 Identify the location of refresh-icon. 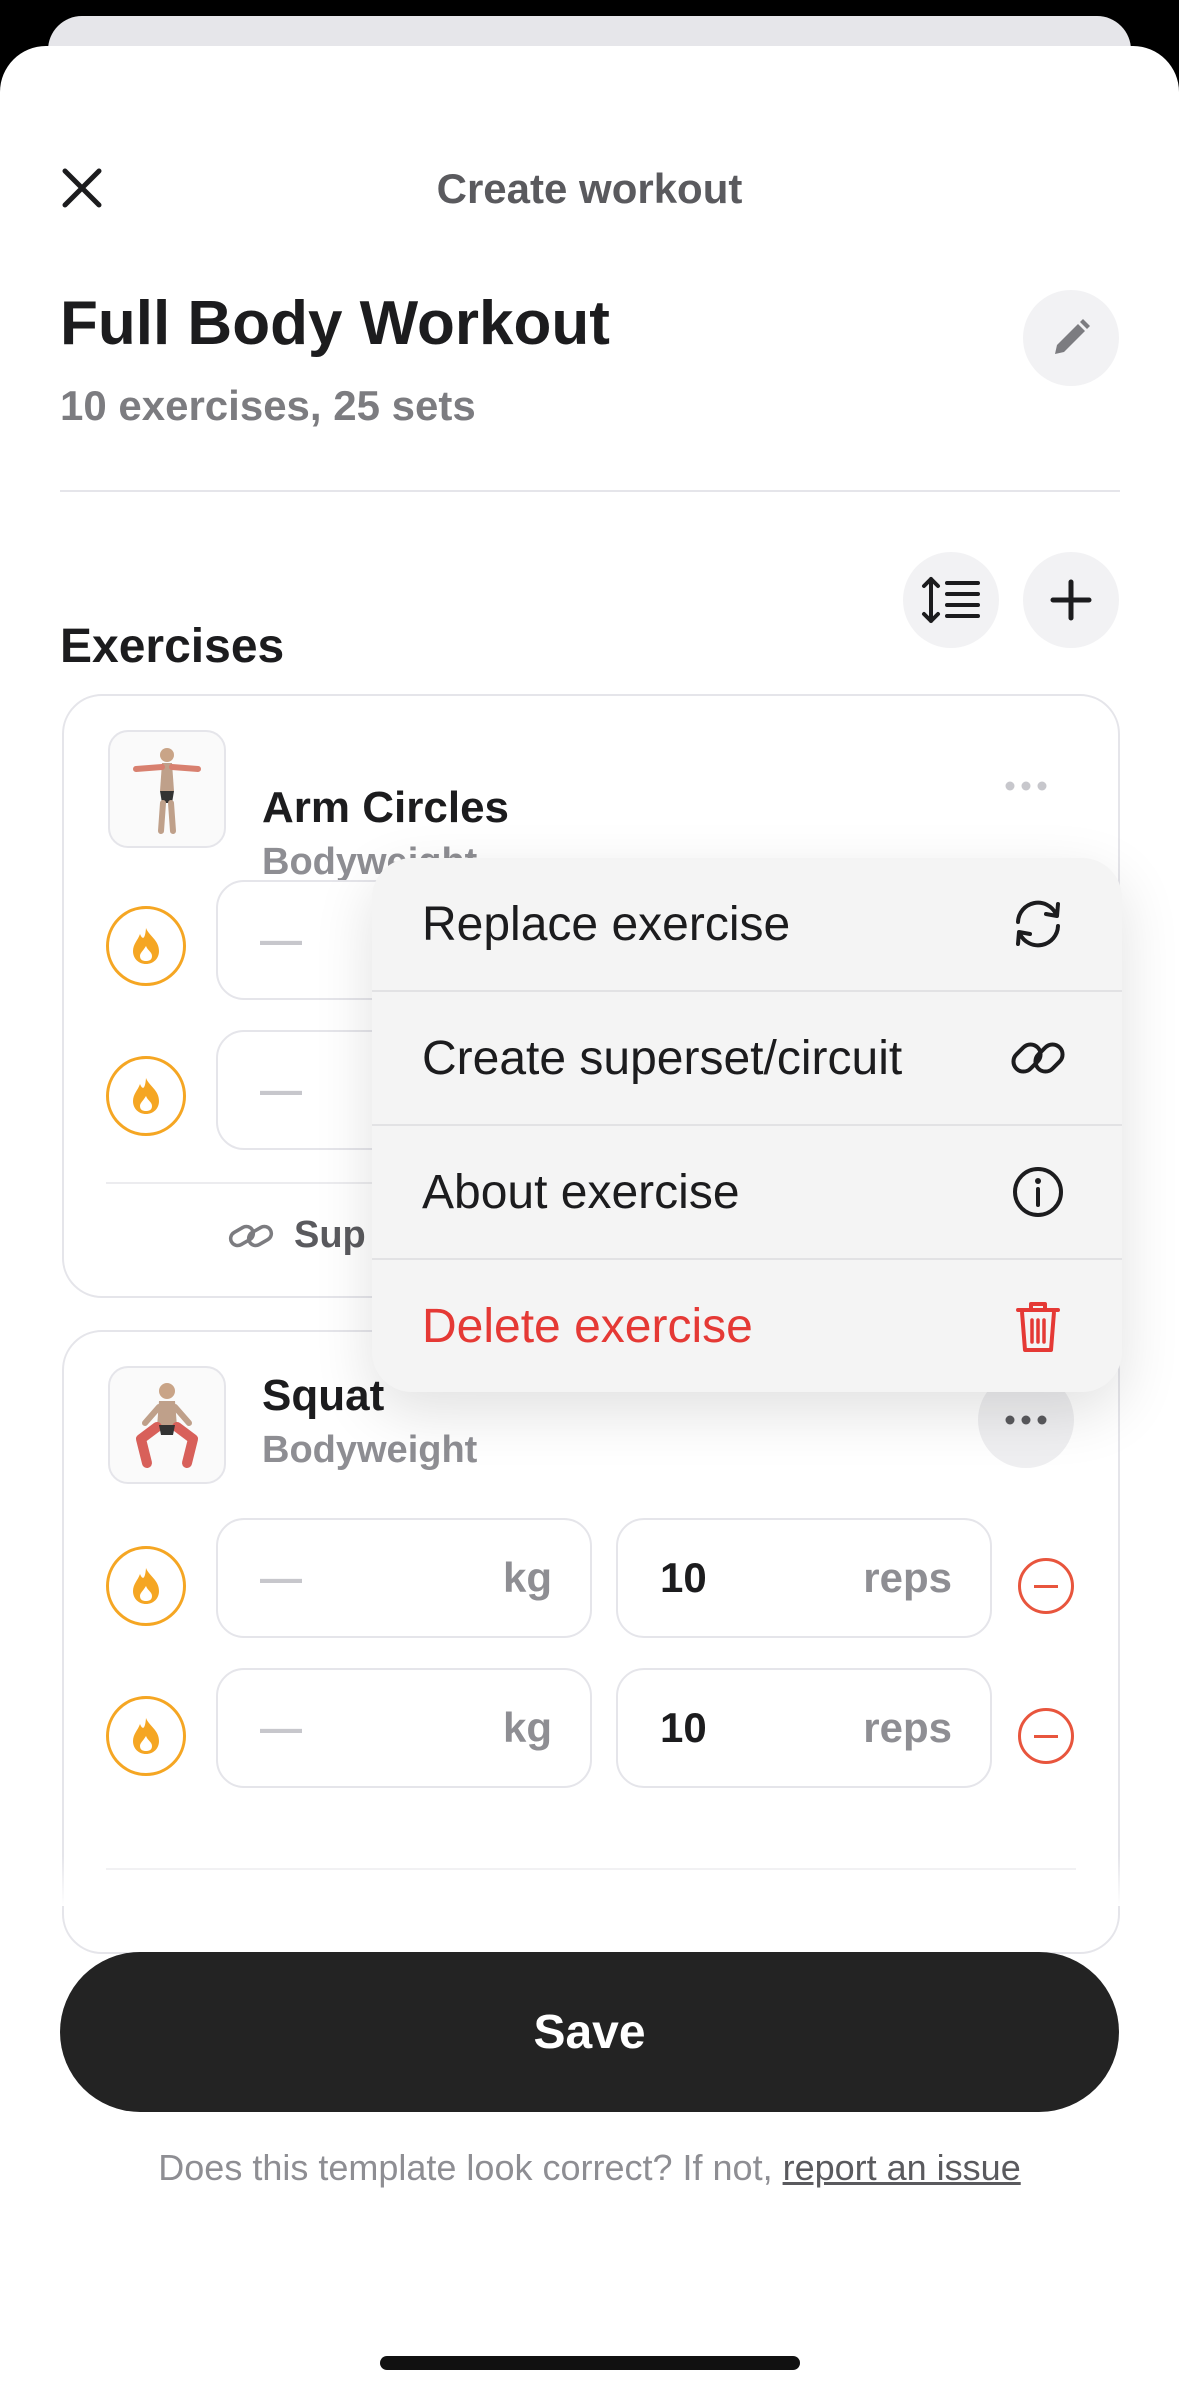
(1038, 924).